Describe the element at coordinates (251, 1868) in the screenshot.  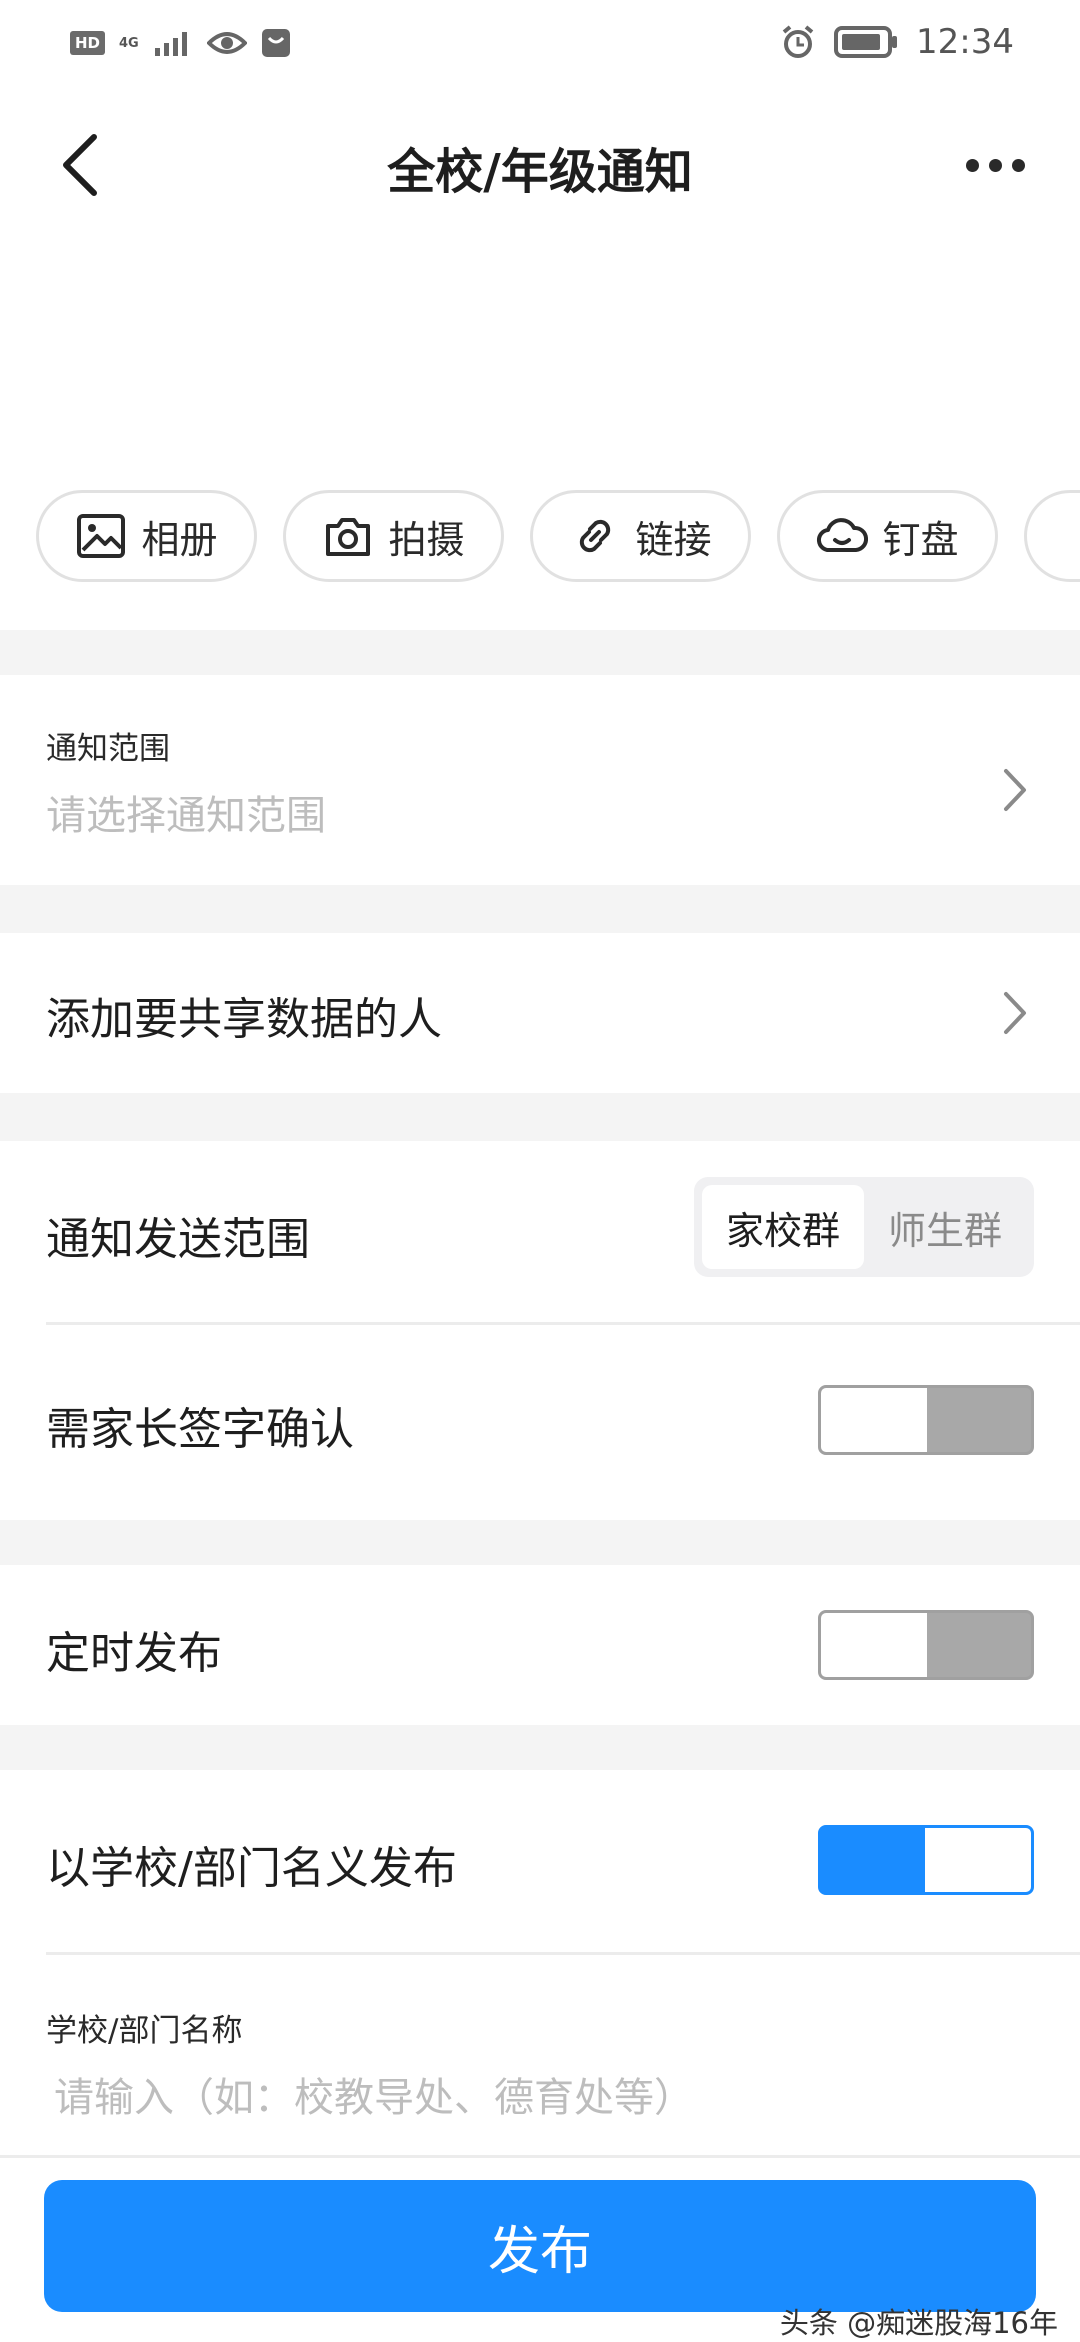
I see `as-school-label: 以学校/部门名义发布` at that location.